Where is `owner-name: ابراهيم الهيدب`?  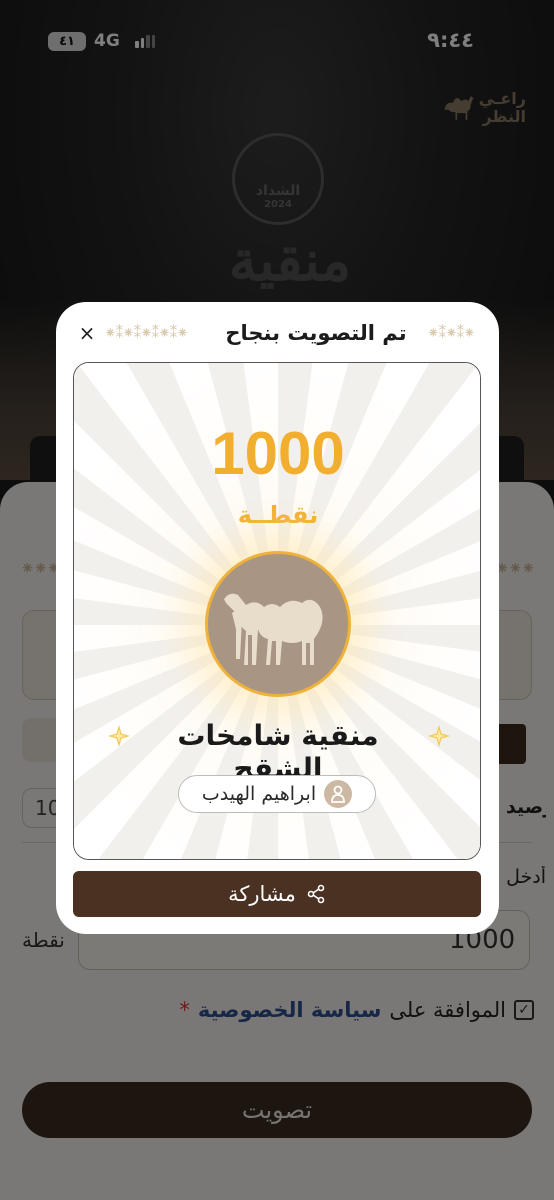 owner-name: ابراهيم الهيدب is located at coordinates (259, 794).